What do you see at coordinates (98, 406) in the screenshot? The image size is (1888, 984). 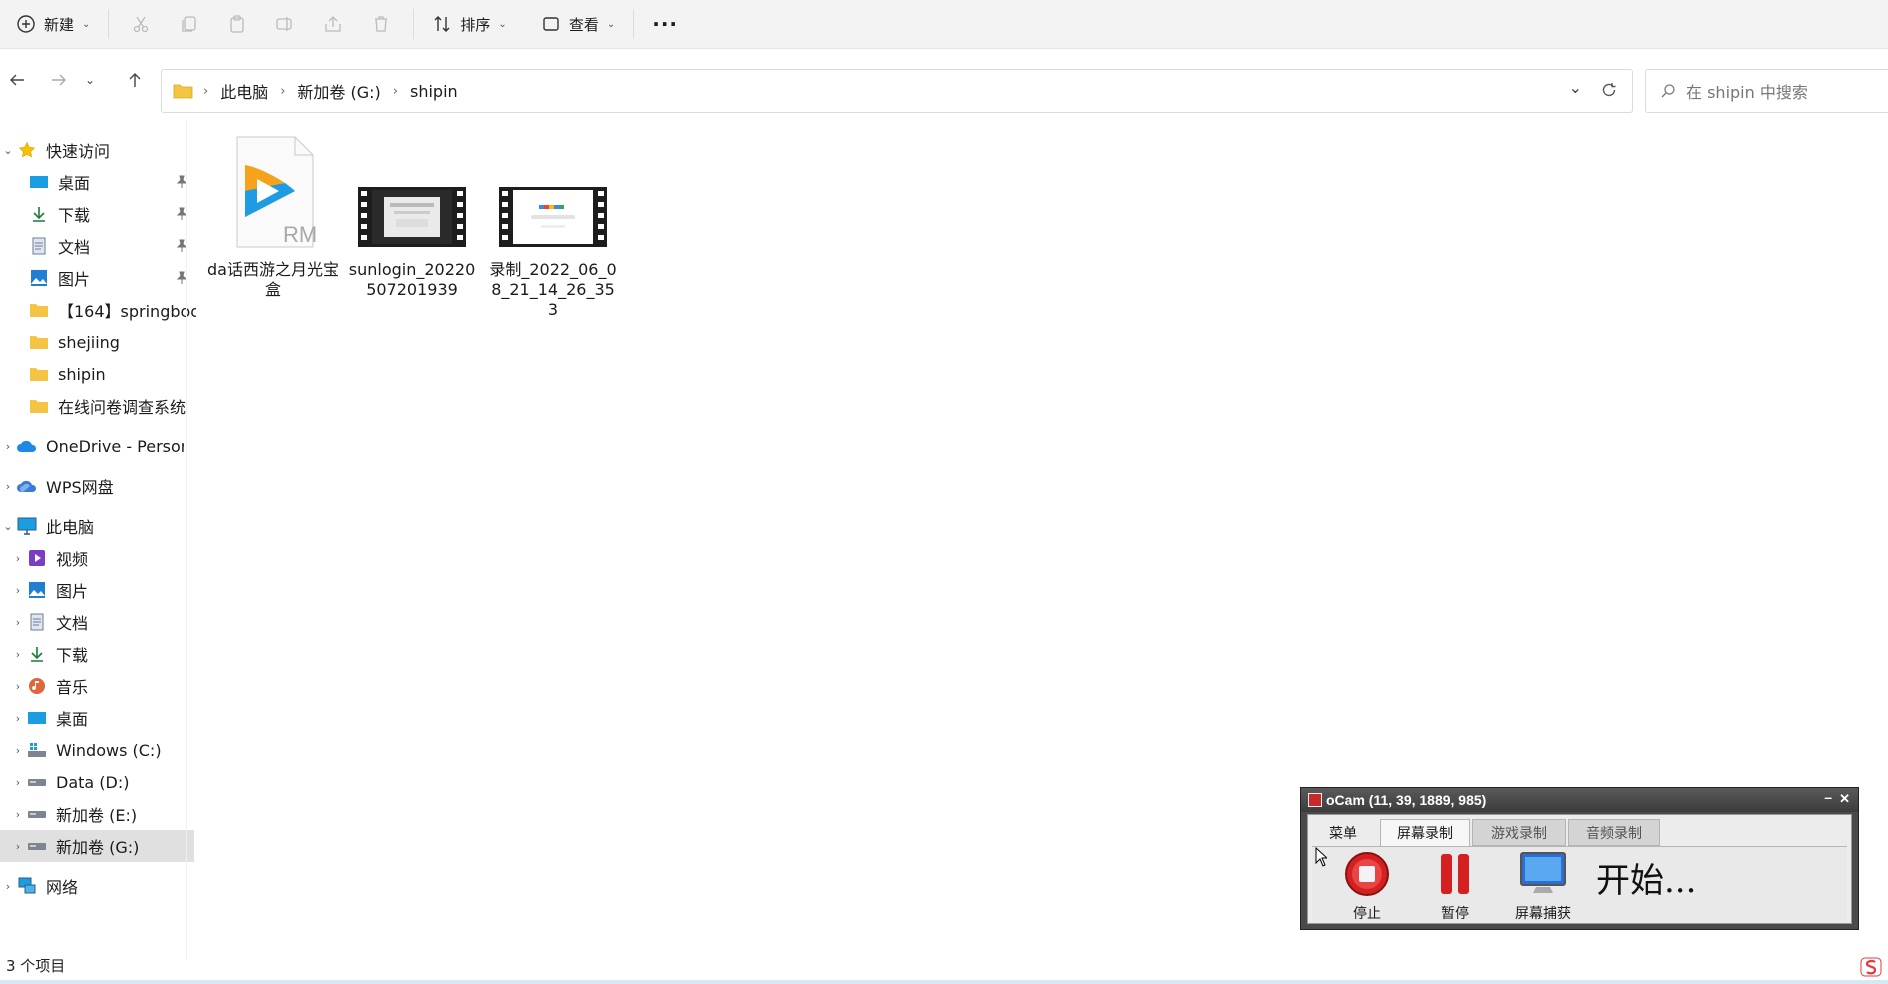 I see `sidebar-item-folder-survey: 在线问卷调查系统` at bounding box center [98, 406].